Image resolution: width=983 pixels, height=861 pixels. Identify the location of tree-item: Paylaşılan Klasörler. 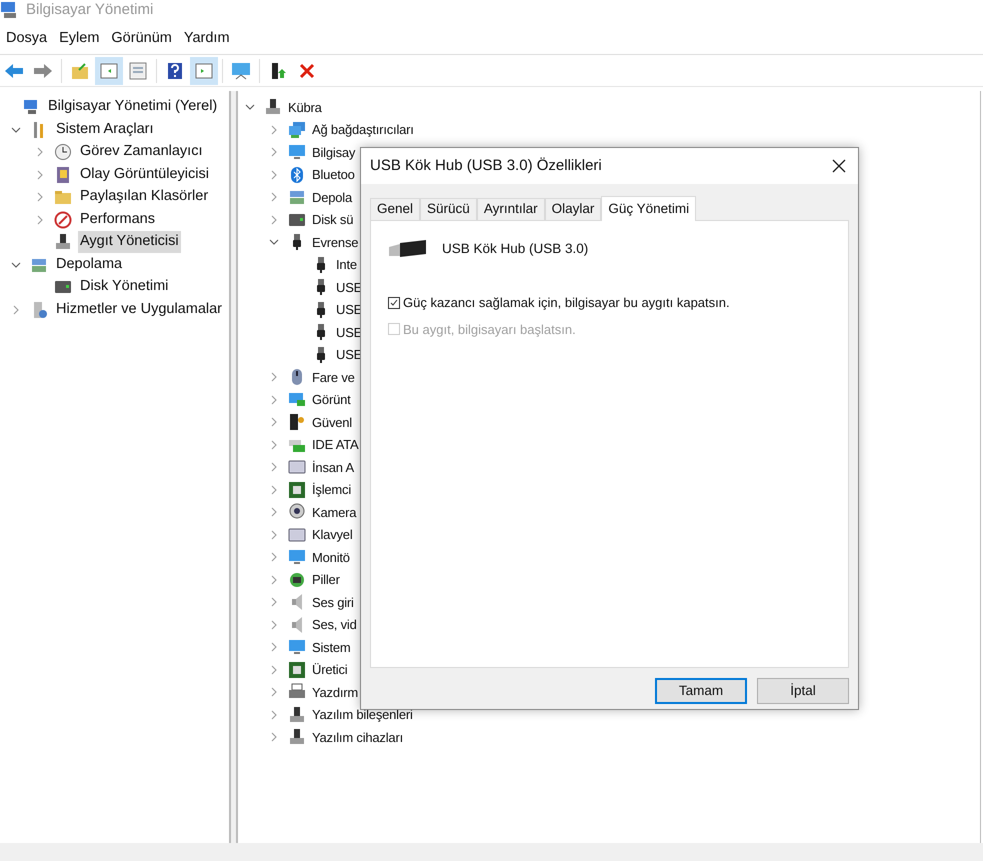
(144, 197).